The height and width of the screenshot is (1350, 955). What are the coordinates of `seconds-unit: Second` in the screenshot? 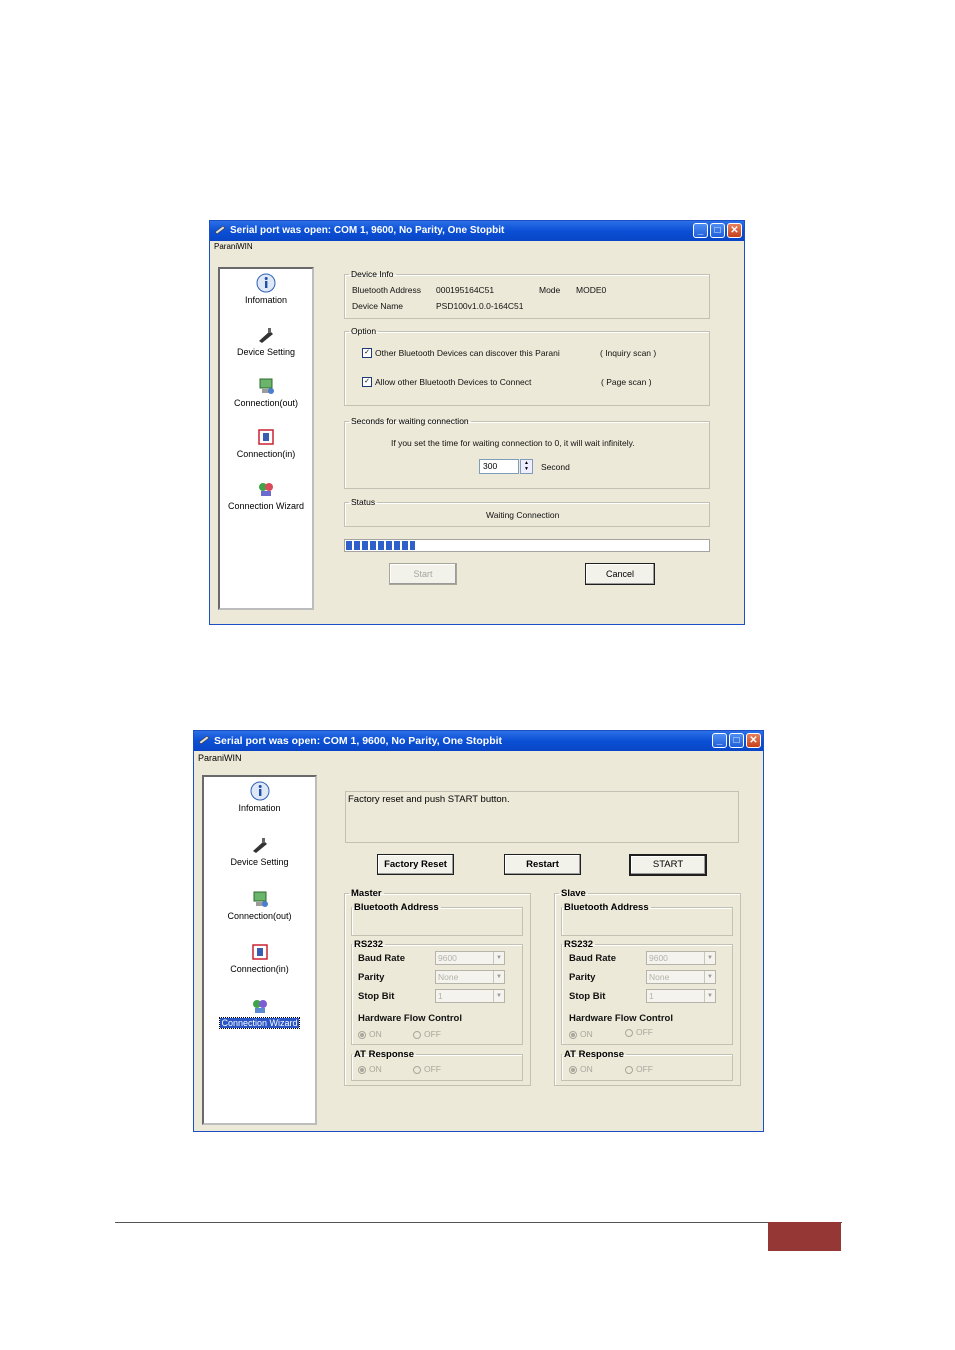 It's located at (555, 467).